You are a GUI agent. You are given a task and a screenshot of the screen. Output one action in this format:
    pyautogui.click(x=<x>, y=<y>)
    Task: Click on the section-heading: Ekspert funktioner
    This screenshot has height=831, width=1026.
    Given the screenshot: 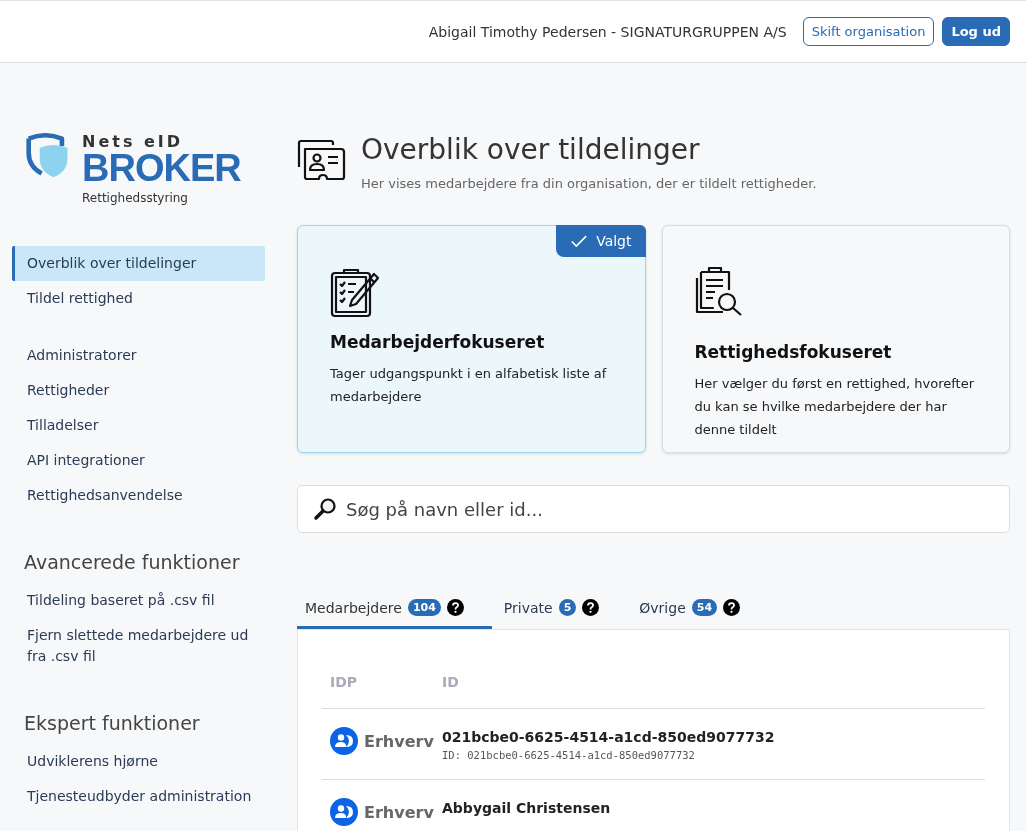 What is the action you would take?
    pyautogui.click(x=112, y=723)
    